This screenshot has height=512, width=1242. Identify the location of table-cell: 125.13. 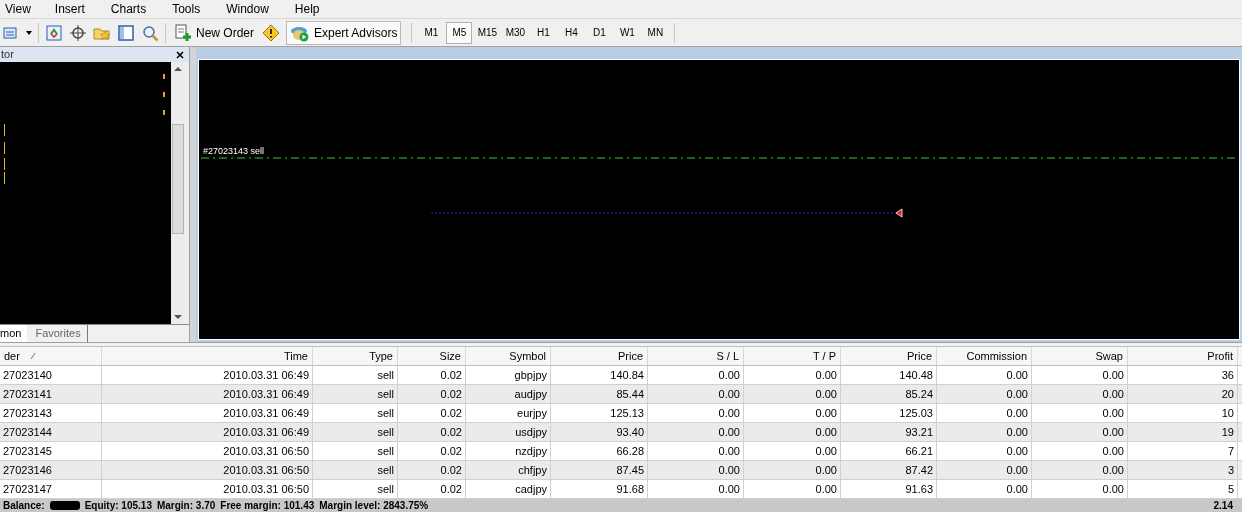
(599, 413).